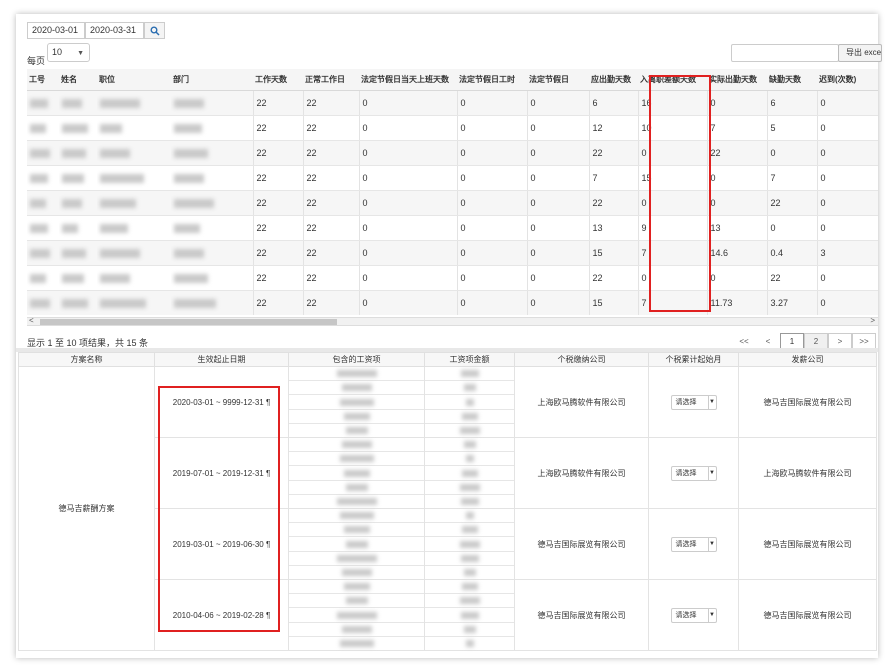 Image resolution: width=888 pixels, height=665 pixels. What do you see at coordinates (86, 508) in the screenshot?
I see `plan-name-cell: 德马吉薪酬方案` at bounding box center [86, 508].